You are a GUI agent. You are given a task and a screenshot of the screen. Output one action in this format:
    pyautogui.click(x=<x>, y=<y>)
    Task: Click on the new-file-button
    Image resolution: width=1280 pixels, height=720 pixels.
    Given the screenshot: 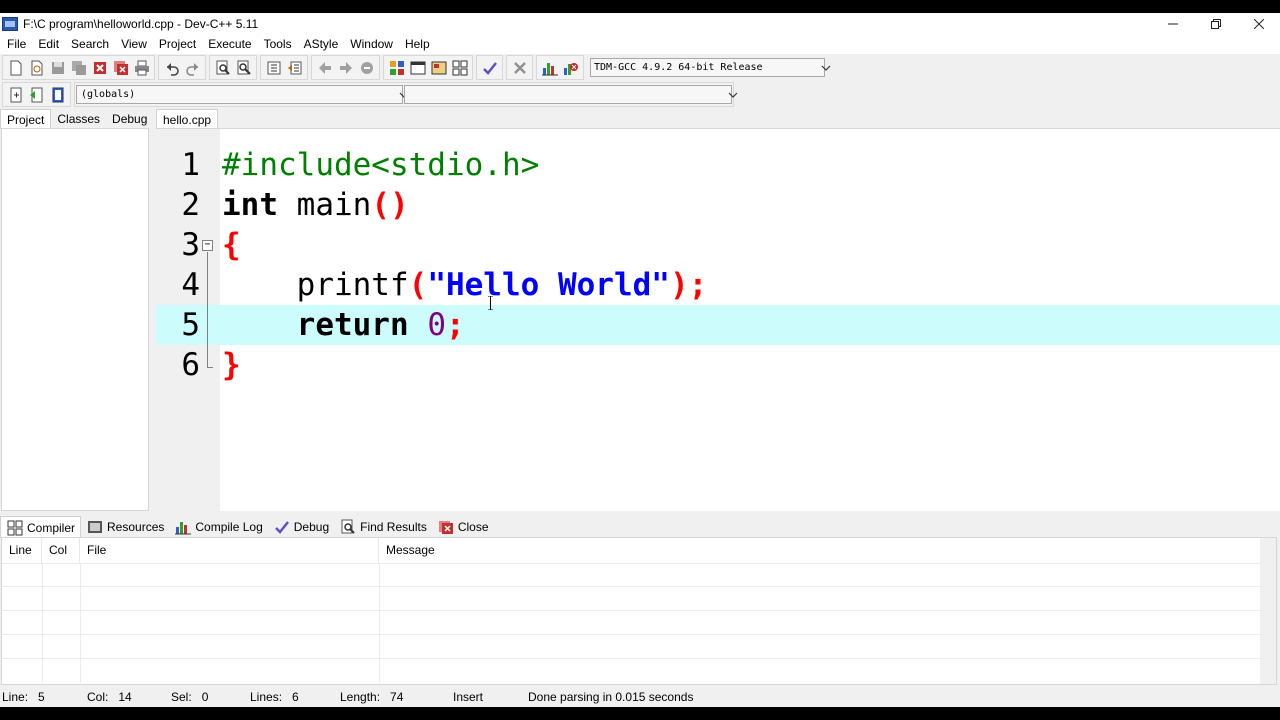 What is the action you would take?
    pyautogui.click(x=15, y=67)
    